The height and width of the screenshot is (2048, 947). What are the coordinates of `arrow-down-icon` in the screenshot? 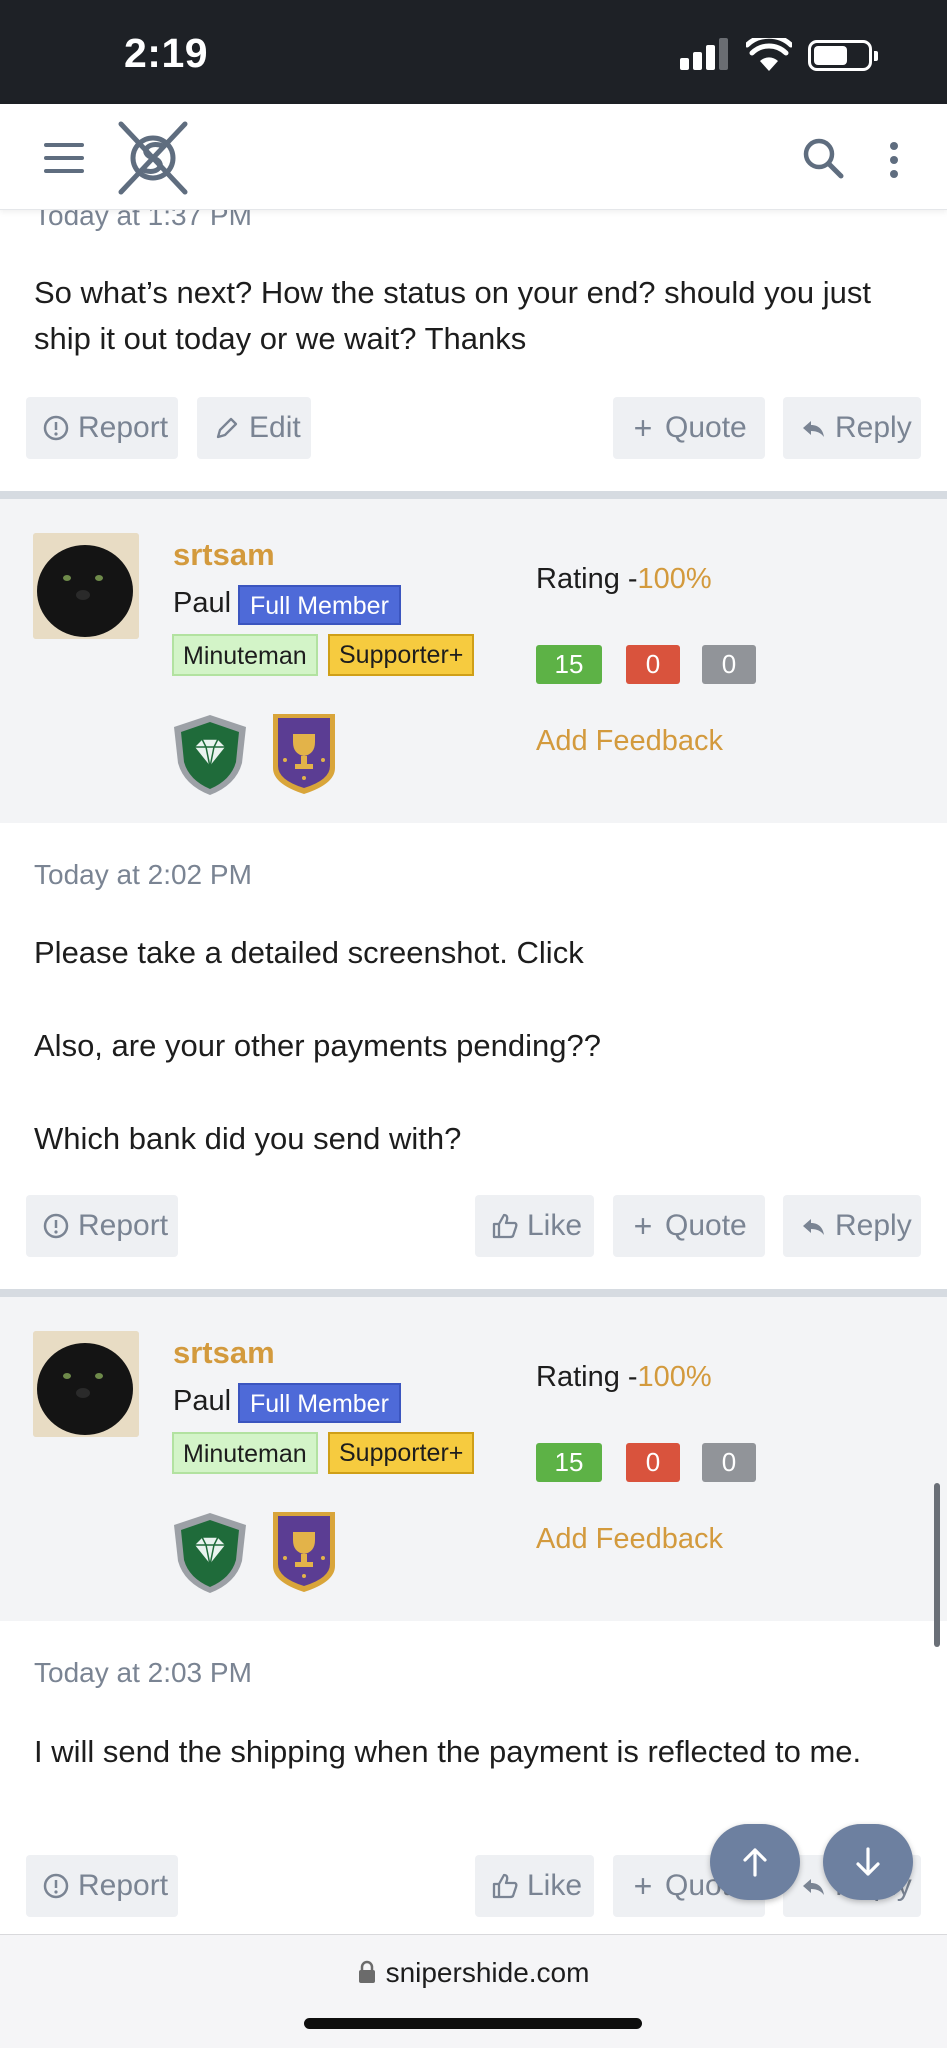 It's located at (868, 1861).